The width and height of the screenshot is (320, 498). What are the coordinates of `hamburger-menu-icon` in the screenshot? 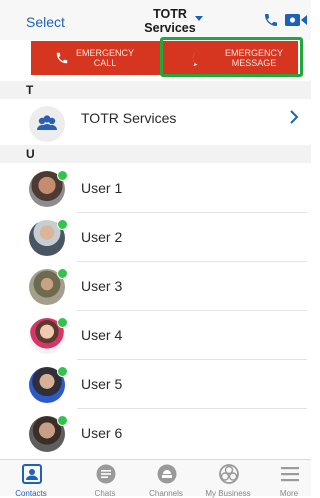 It's located at (290, 474).